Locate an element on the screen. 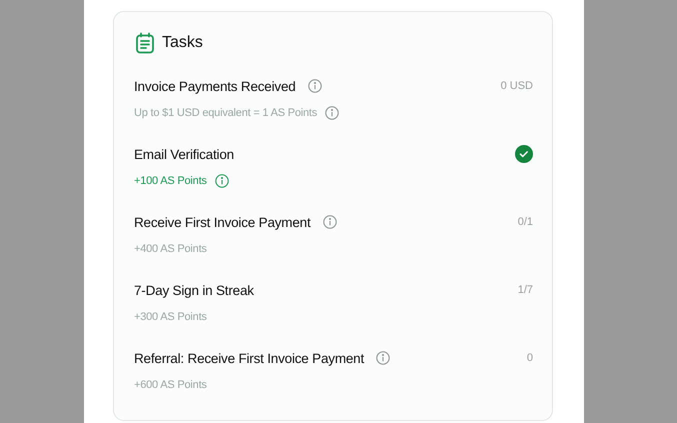 This screenshot has width=677, height=423. task-title: Invoice Payments Received is located at coordinates (215, 86).